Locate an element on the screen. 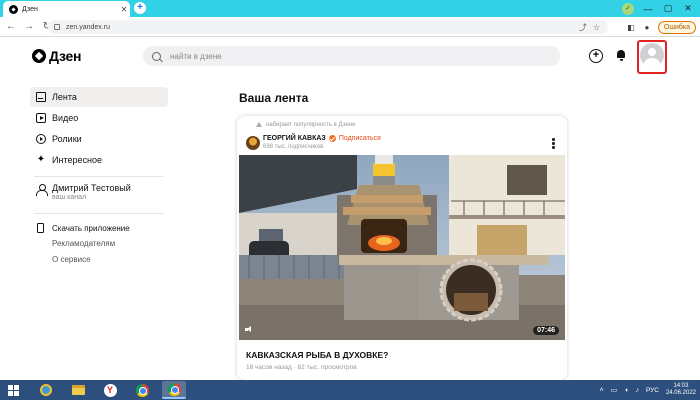 This screenshot has width=700, height=400. folder-icon is located at coordinates (78, 390).